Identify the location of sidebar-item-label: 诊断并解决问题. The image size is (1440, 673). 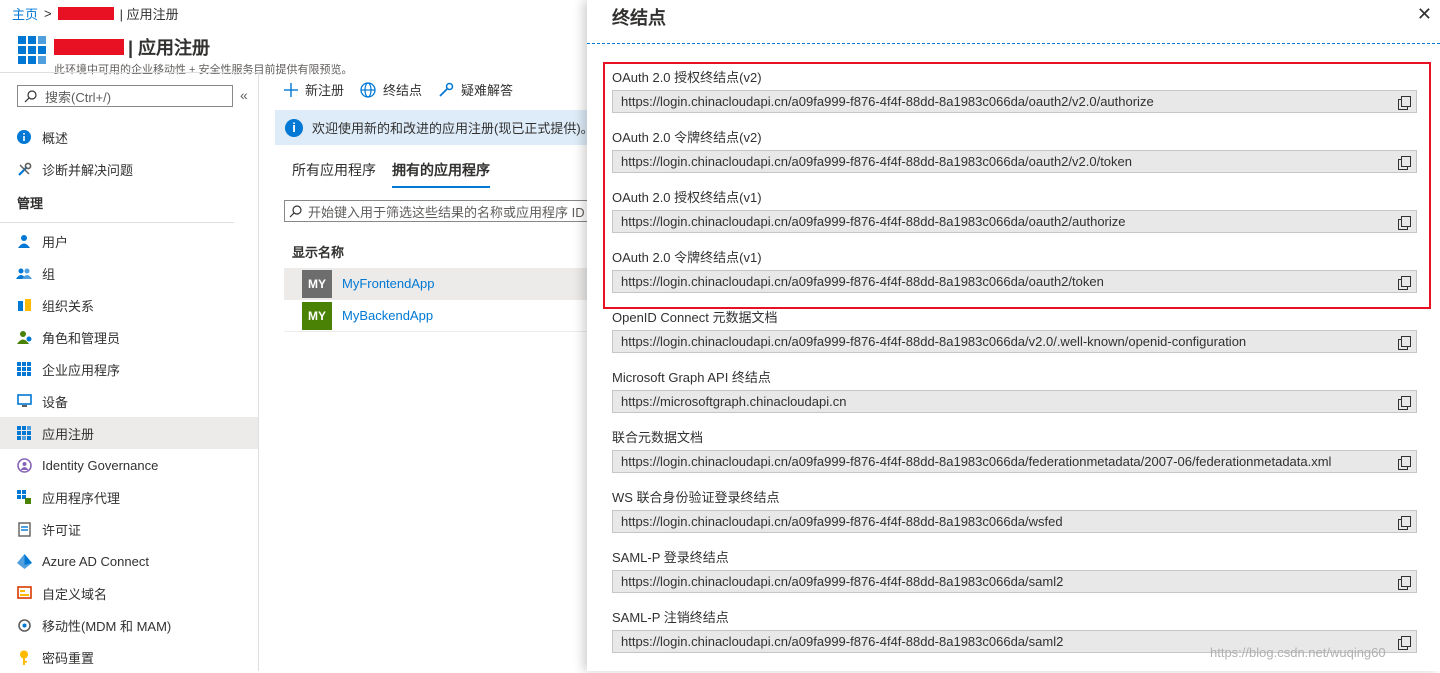
(88, 170).